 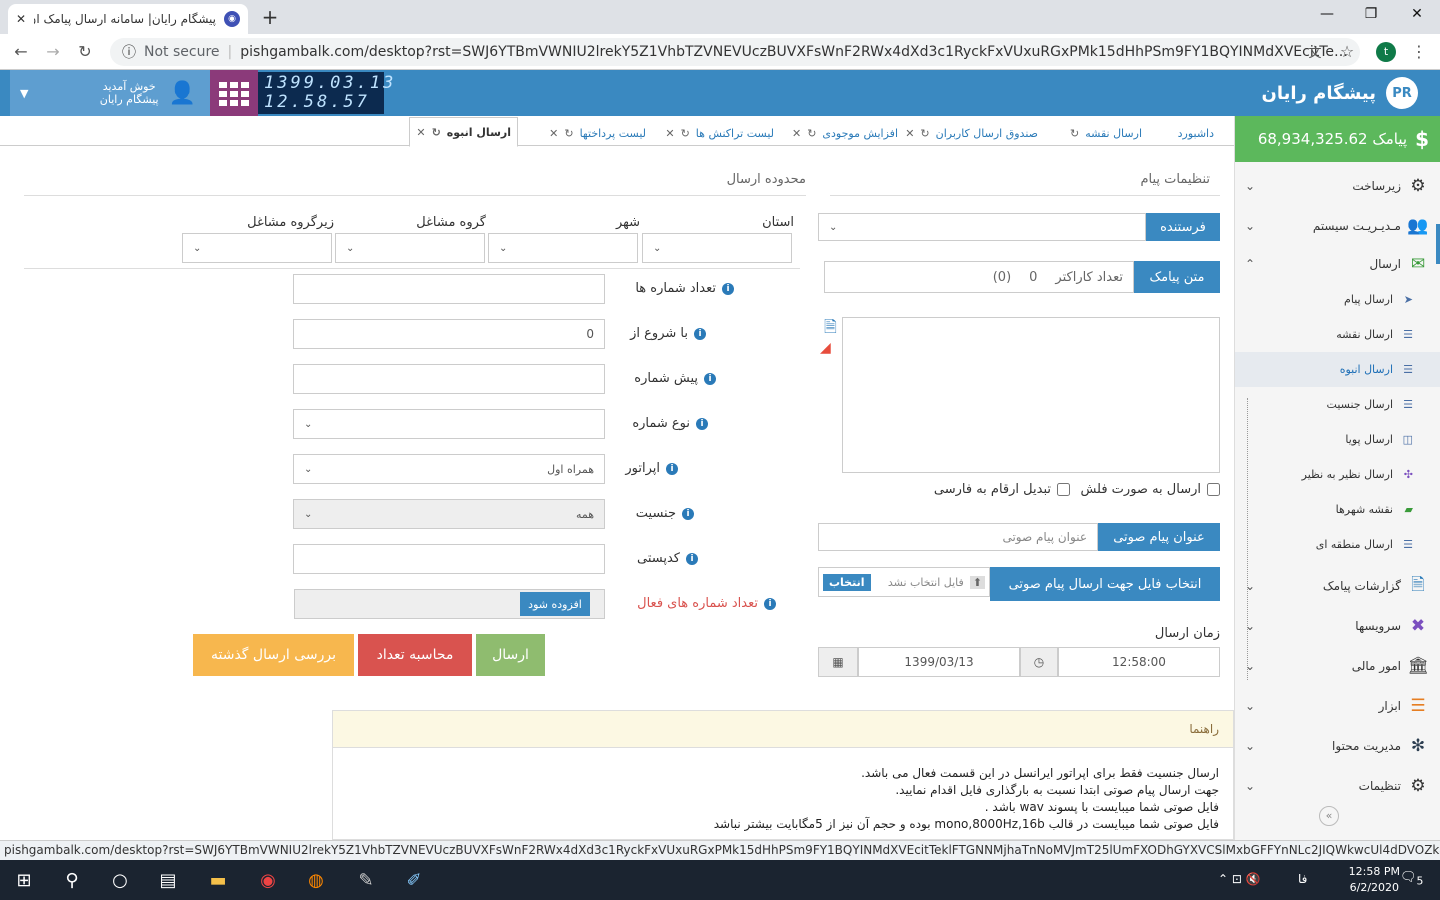 What do you see at coordinates (563, 248) in the screenshot?
I see `city-select: ⌄` at bounding box center [563, 248].